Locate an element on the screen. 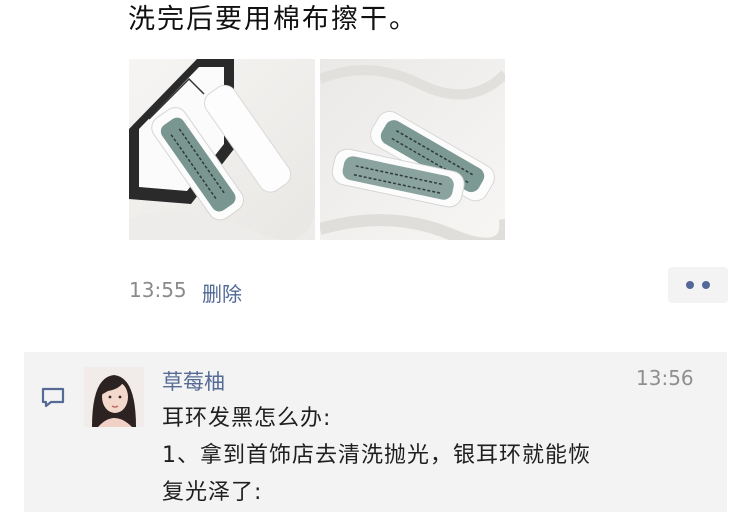 The width and height of the screenshot is (750, 512). avatar-image is located at coordinates (114, 397).